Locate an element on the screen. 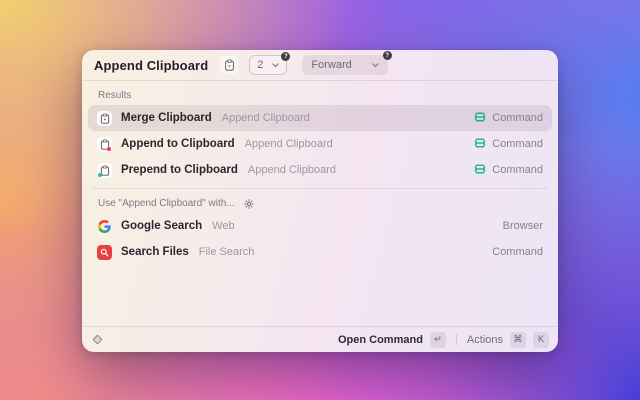 The height and width of the screenshot is (400, 640). raycast-logo-icon is located at coordinates (97, 339).